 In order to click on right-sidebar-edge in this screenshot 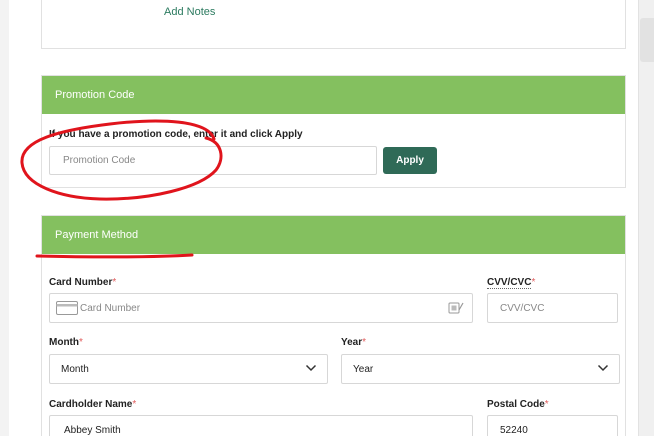, I will do `click(646, 218)`.